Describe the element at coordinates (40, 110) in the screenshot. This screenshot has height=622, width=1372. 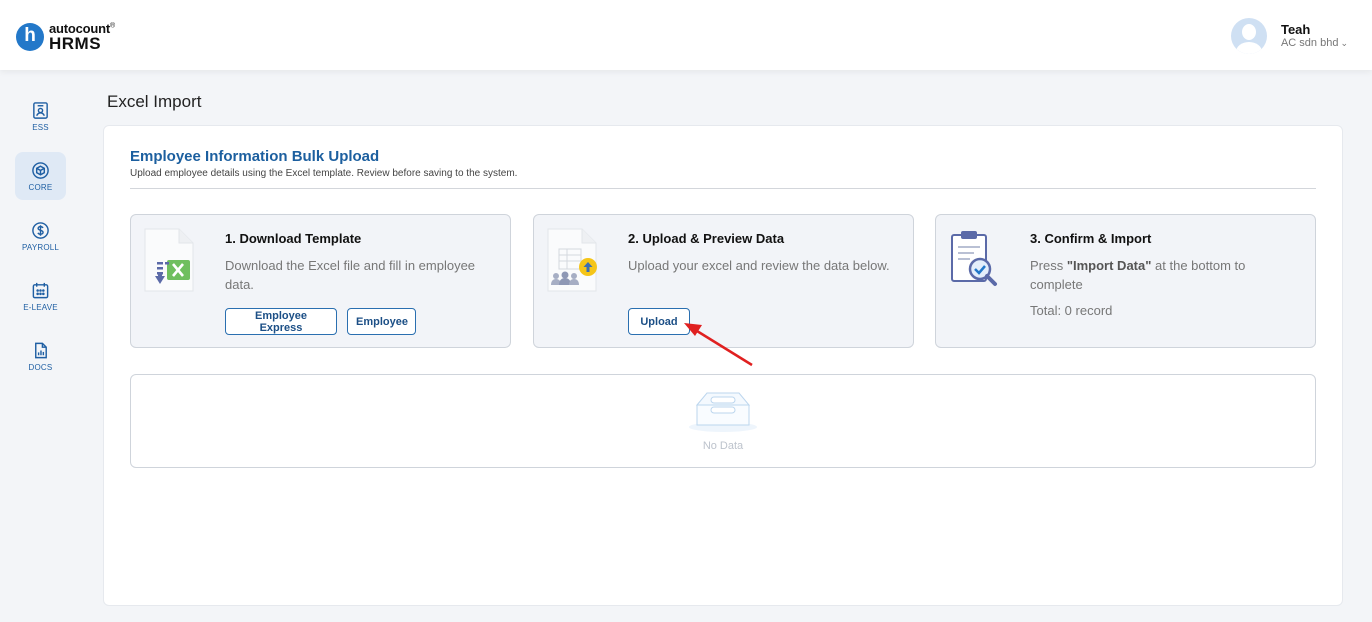
I see `ess-badge-icon` at that location.